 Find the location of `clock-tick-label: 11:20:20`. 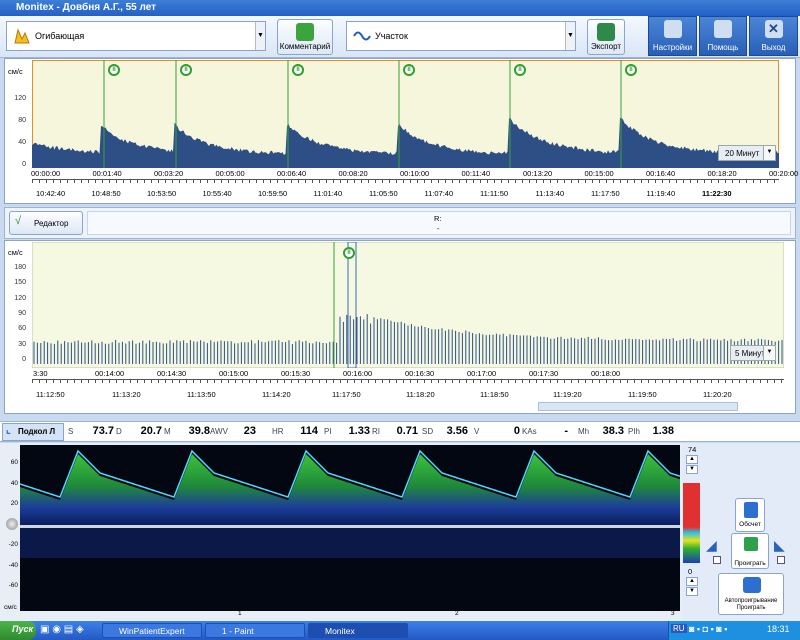

clock-tick-label: 11:20:20 is located at coordinates (717, 394).